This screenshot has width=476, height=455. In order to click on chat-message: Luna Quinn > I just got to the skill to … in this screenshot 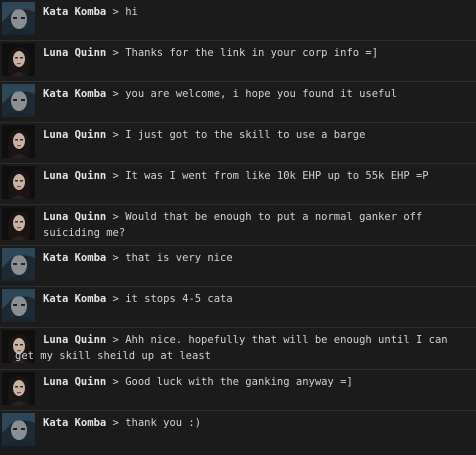, I will do `click(238, 143)`.